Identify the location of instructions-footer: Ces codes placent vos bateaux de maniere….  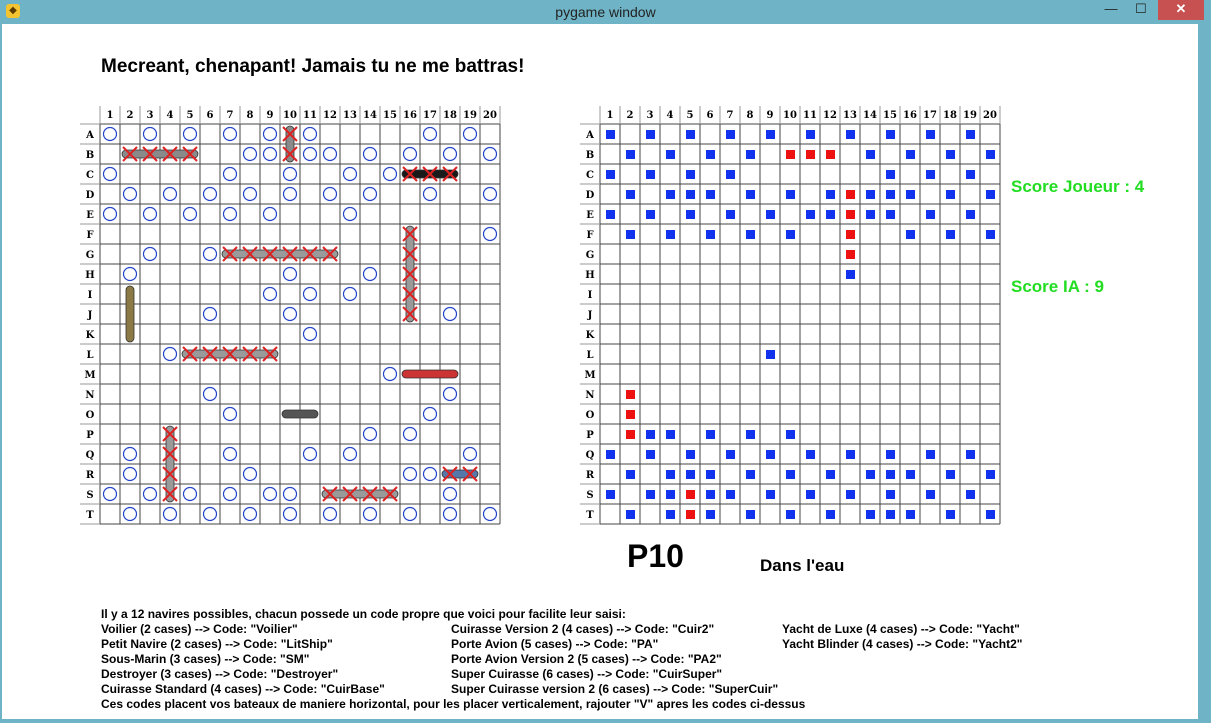
(453, 704).